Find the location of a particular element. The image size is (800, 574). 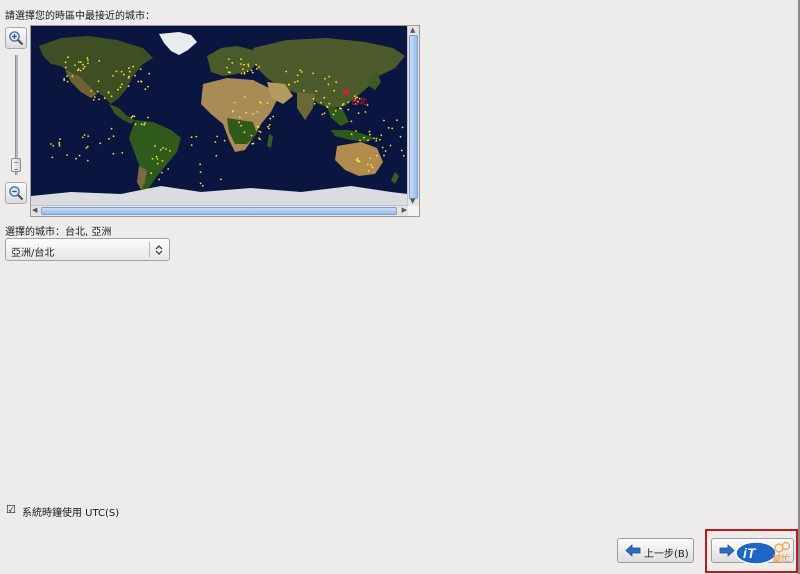

scroll-left-arrow-icon: ◀ is located at coordinates (34, 210).